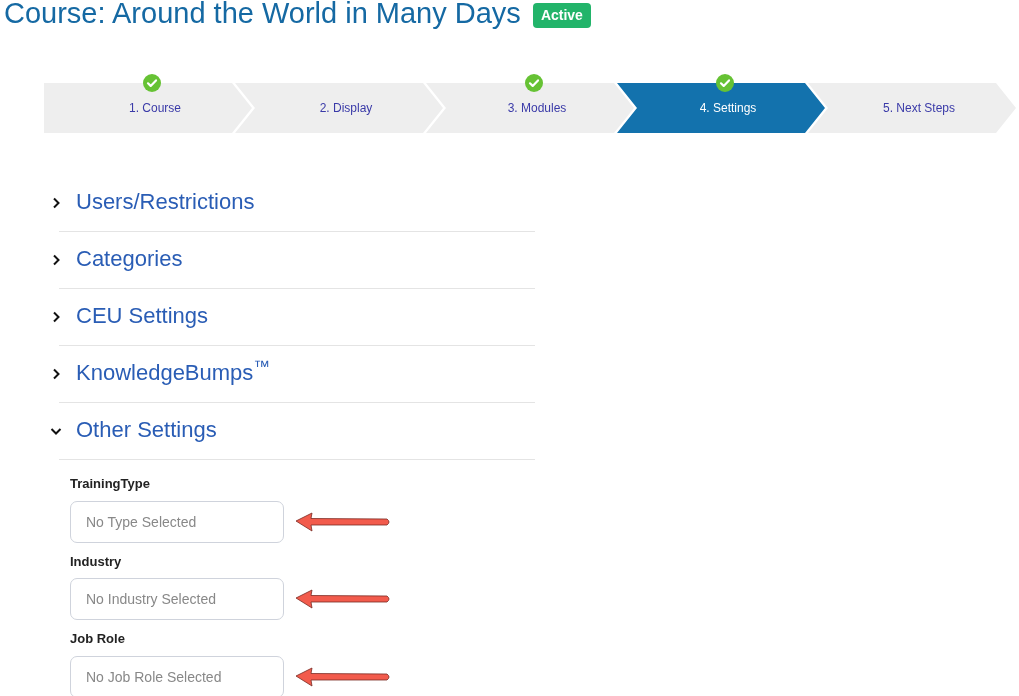  I want to click on step-tab: 3. Modules, so click(530, 108).